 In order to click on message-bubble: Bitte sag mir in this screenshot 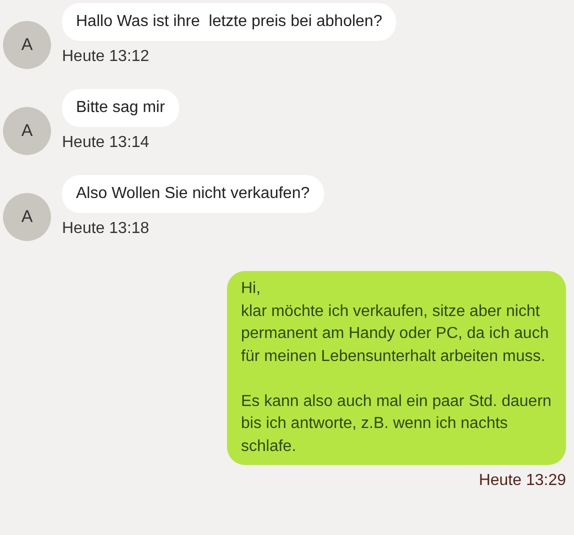, I will do `click(120, 108)`.